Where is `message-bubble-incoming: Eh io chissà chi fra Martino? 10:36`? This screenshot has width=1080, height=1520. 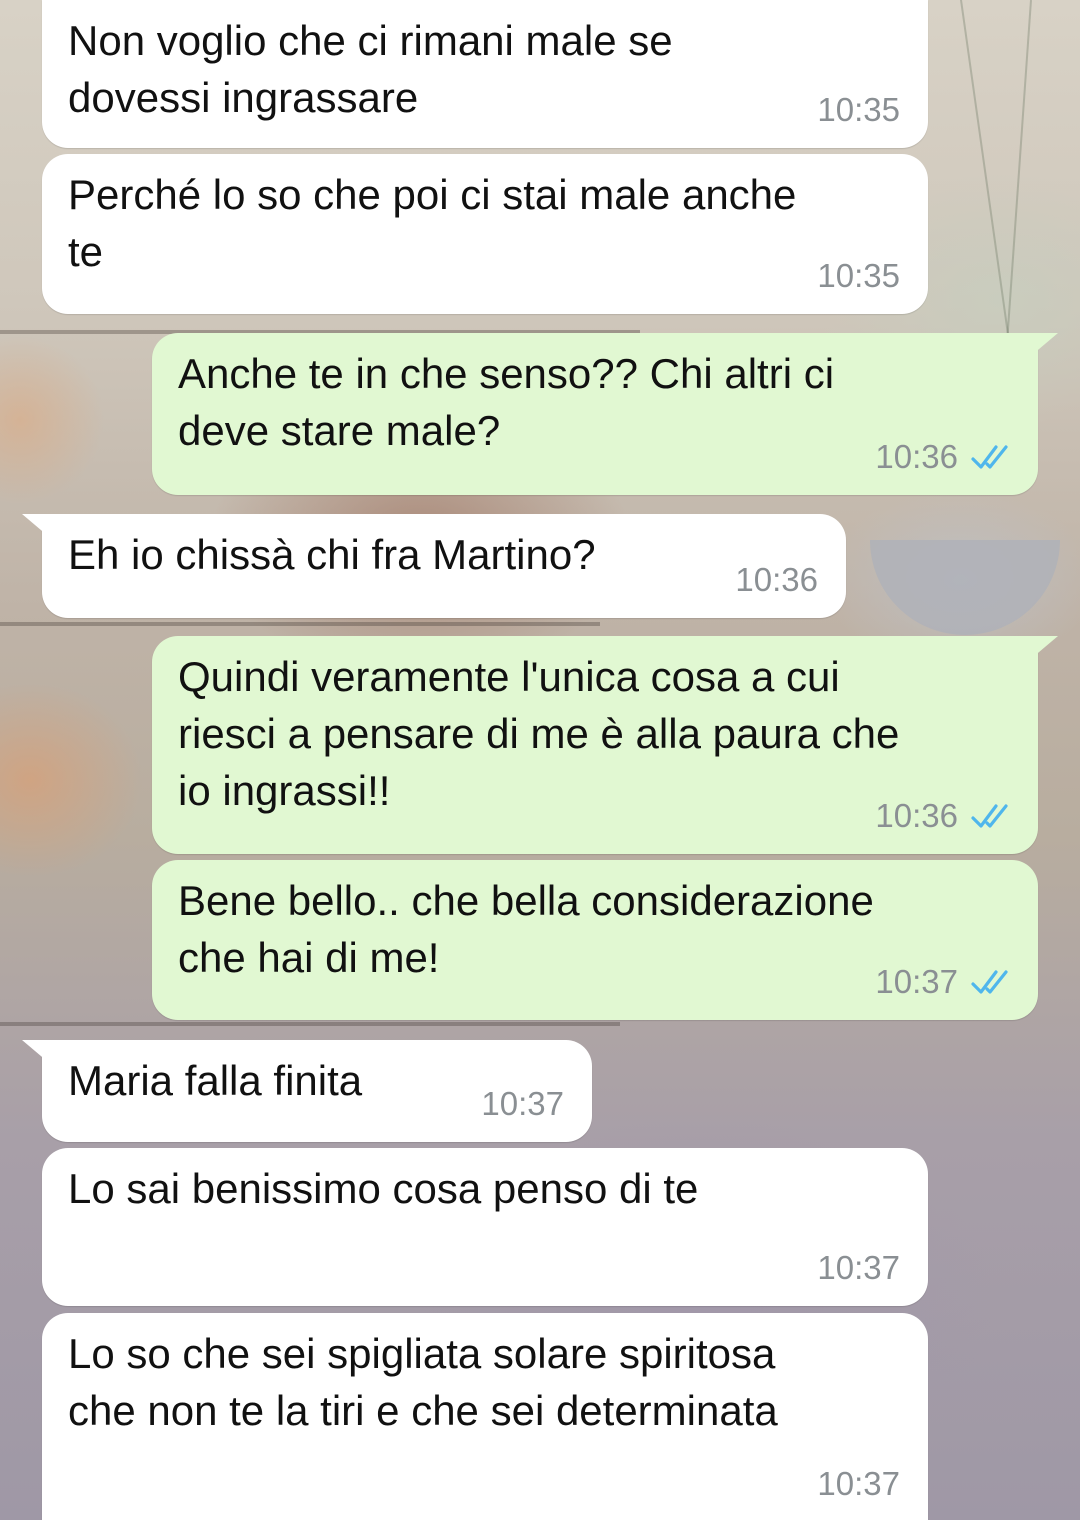
message-bubble-incoming: Eh io chissà chi fra Martino? 10:36 is located at coordinates (434, 566).